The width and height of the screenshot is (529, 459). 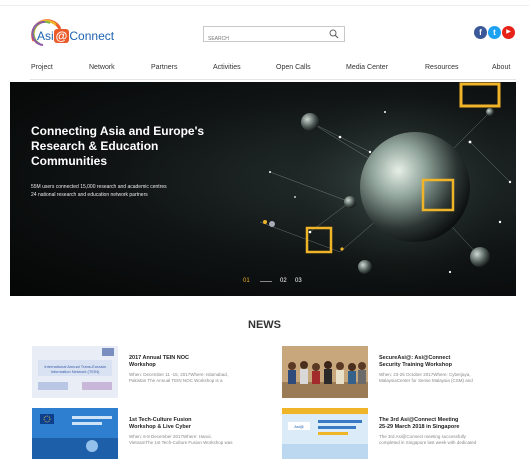 What do you see at coordinates (494, 32) in the screenshot?
I see `twitter-icon: t` at bounding box center [494, 32].